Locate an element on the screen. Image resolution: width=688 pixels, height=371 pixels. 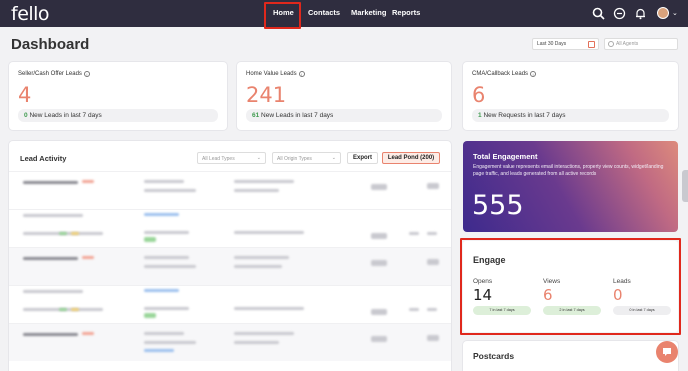
top-nav: fello Home Contacts Marketing Reports ⌄ is located at coordinates (344, 13).